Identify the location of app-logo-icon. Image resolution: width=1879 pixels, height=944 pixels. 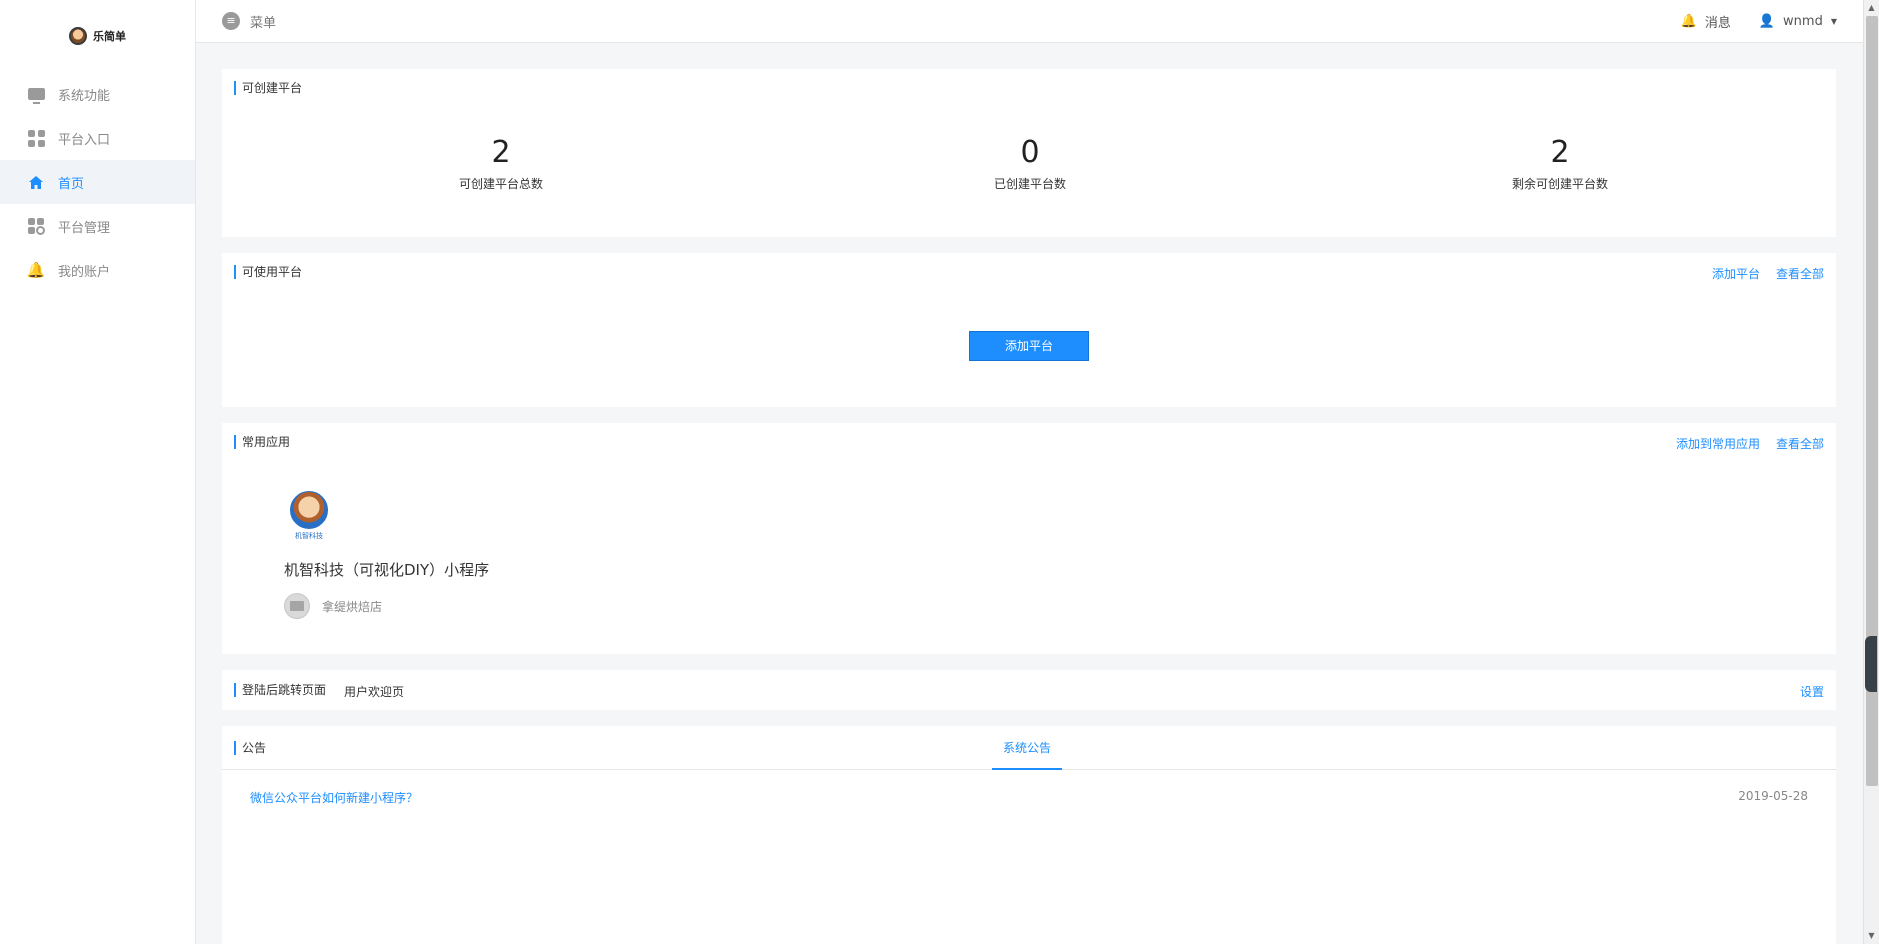
(309, 510).